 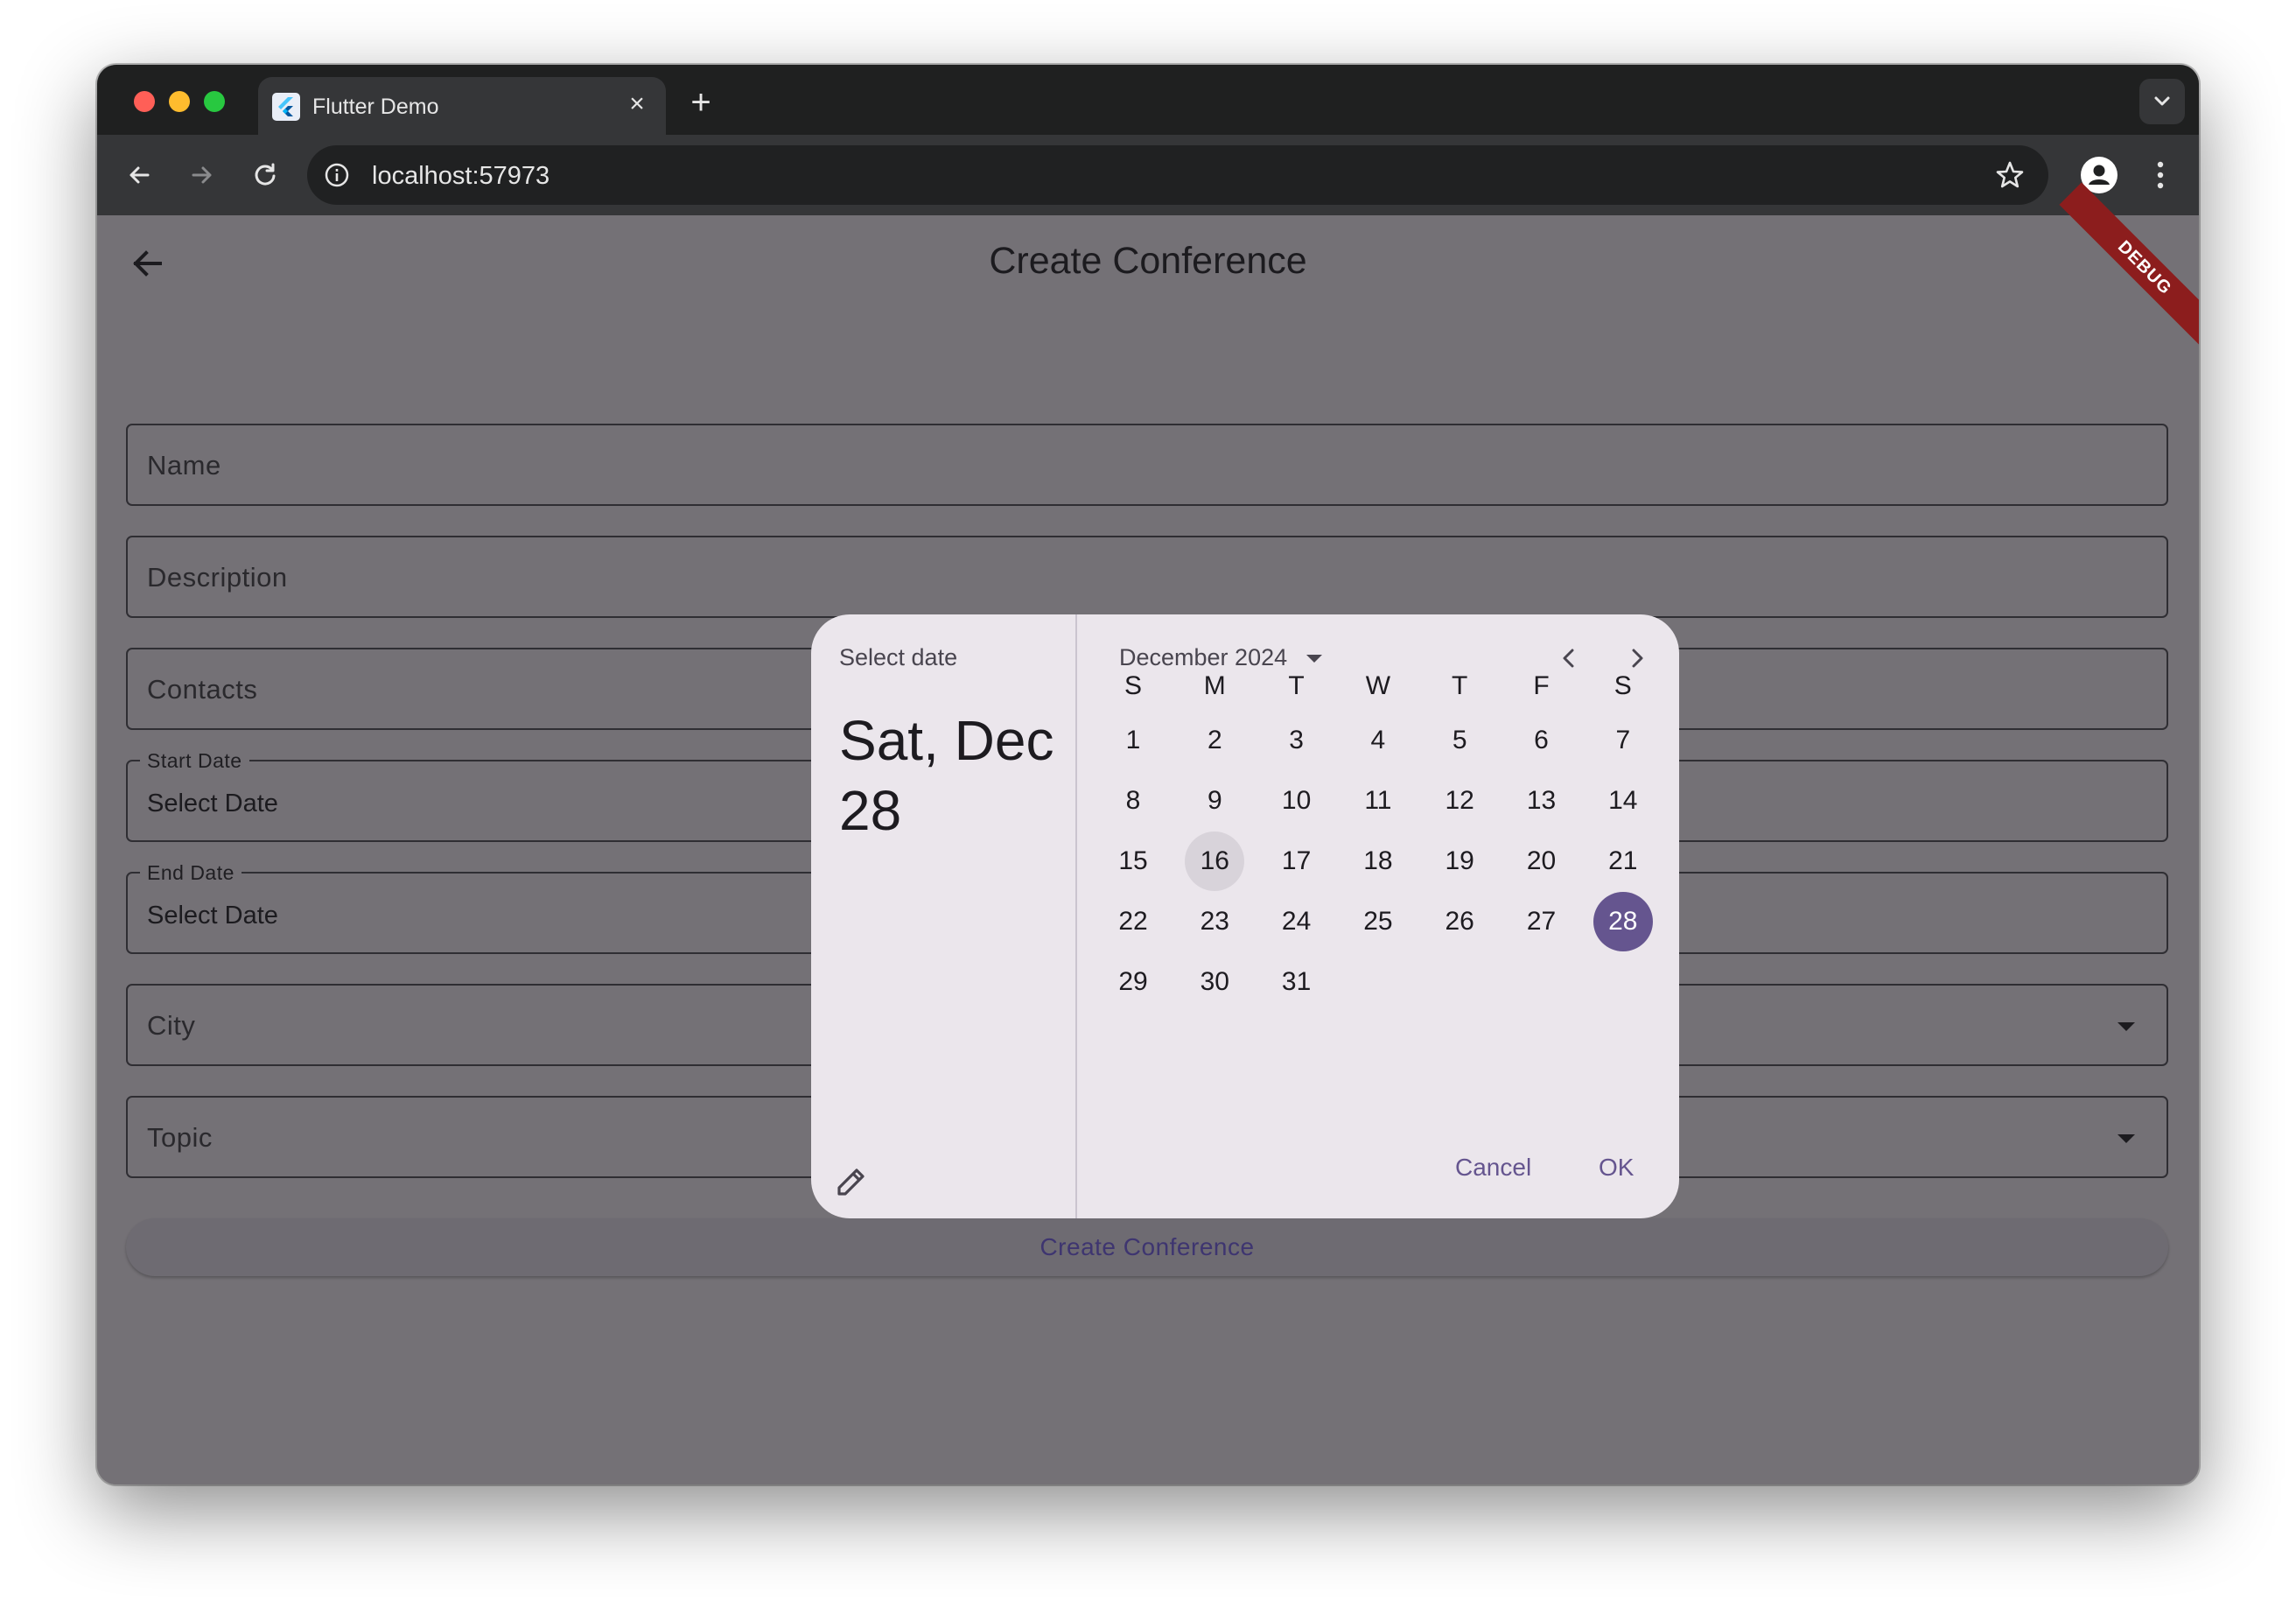 What do you see at coordinates (1542, 801) in the screenshot?
I see `calendar-day: 13` at bounding box center [1542, 801].